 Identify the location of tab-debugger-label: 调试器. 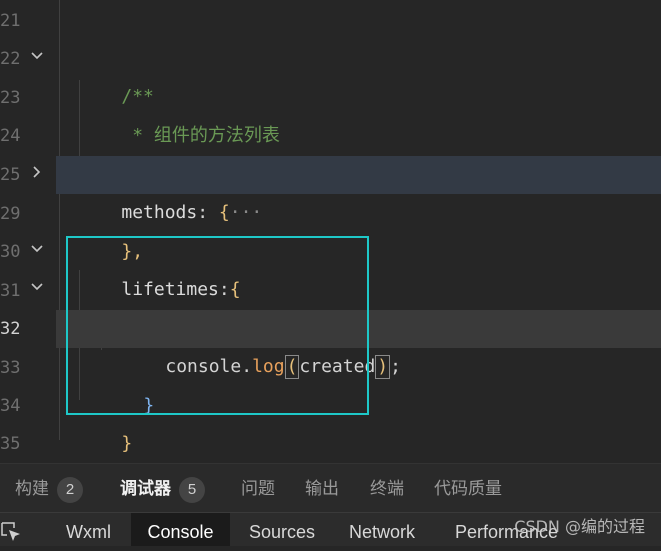
(145, 488).